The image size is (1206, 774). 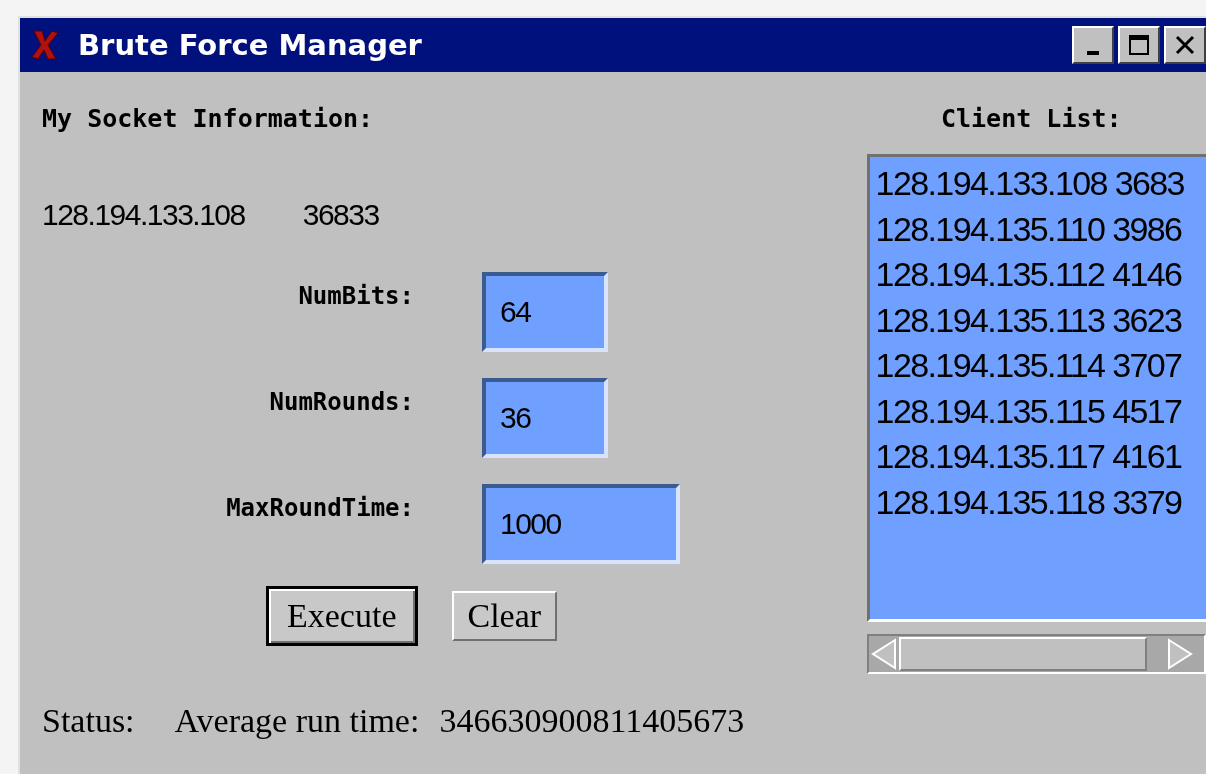 What do you see at coordinates (1040, 184) in the screenshot?
I see `list-item: 128.194.133.108 3683` at bounding box center [1040, 184].